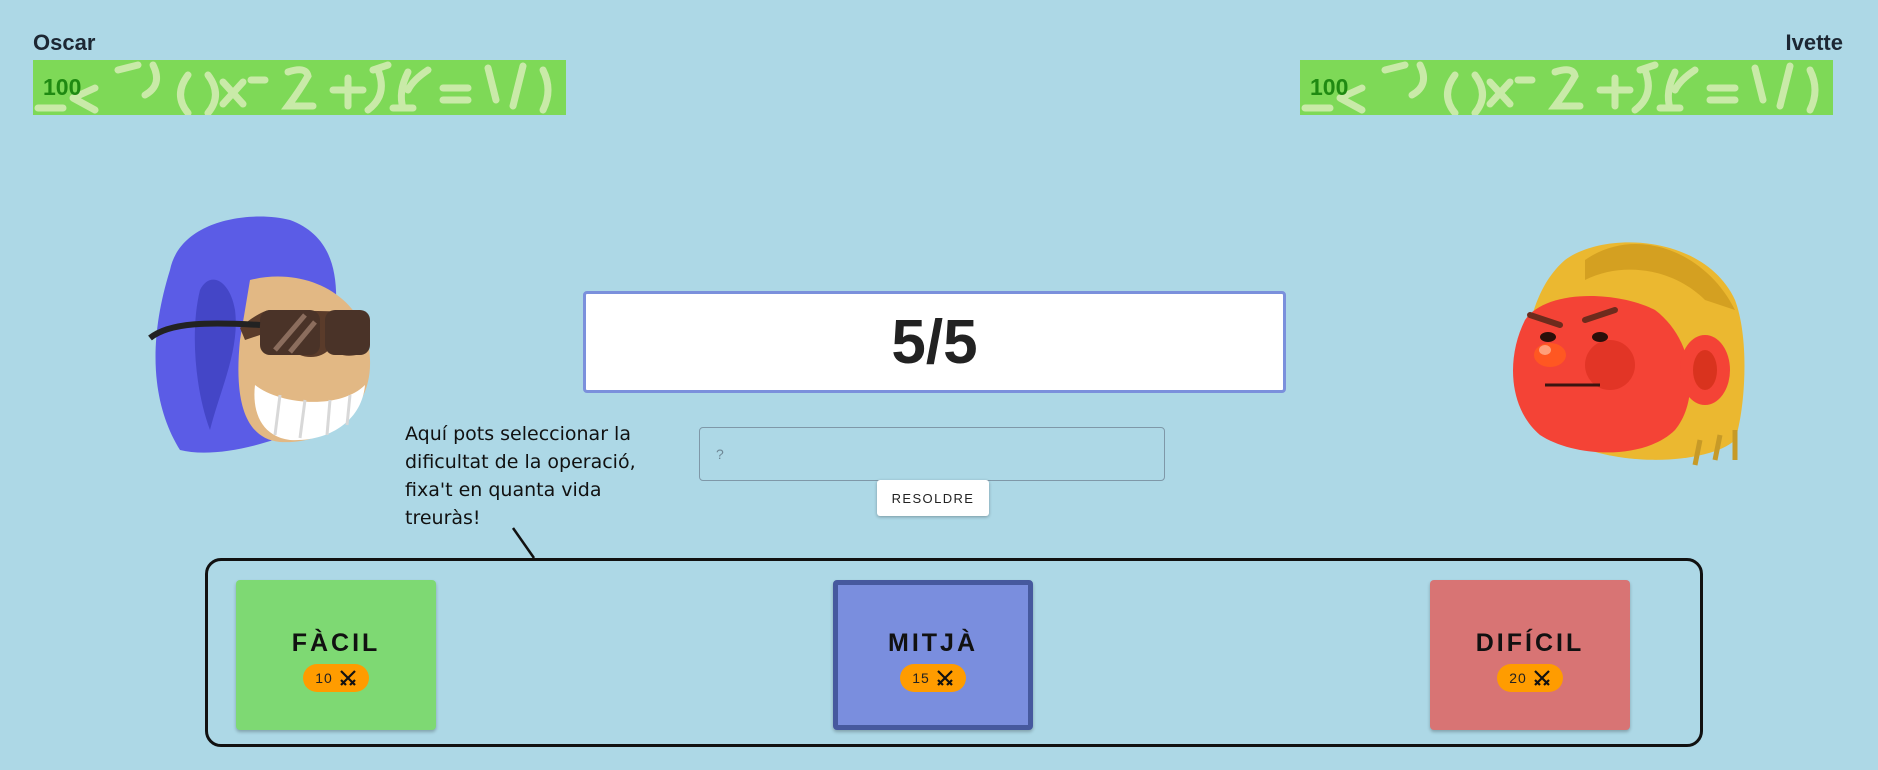 The image size is (1878, 770). I want to click on damage-value: 15, so click(921, 677).